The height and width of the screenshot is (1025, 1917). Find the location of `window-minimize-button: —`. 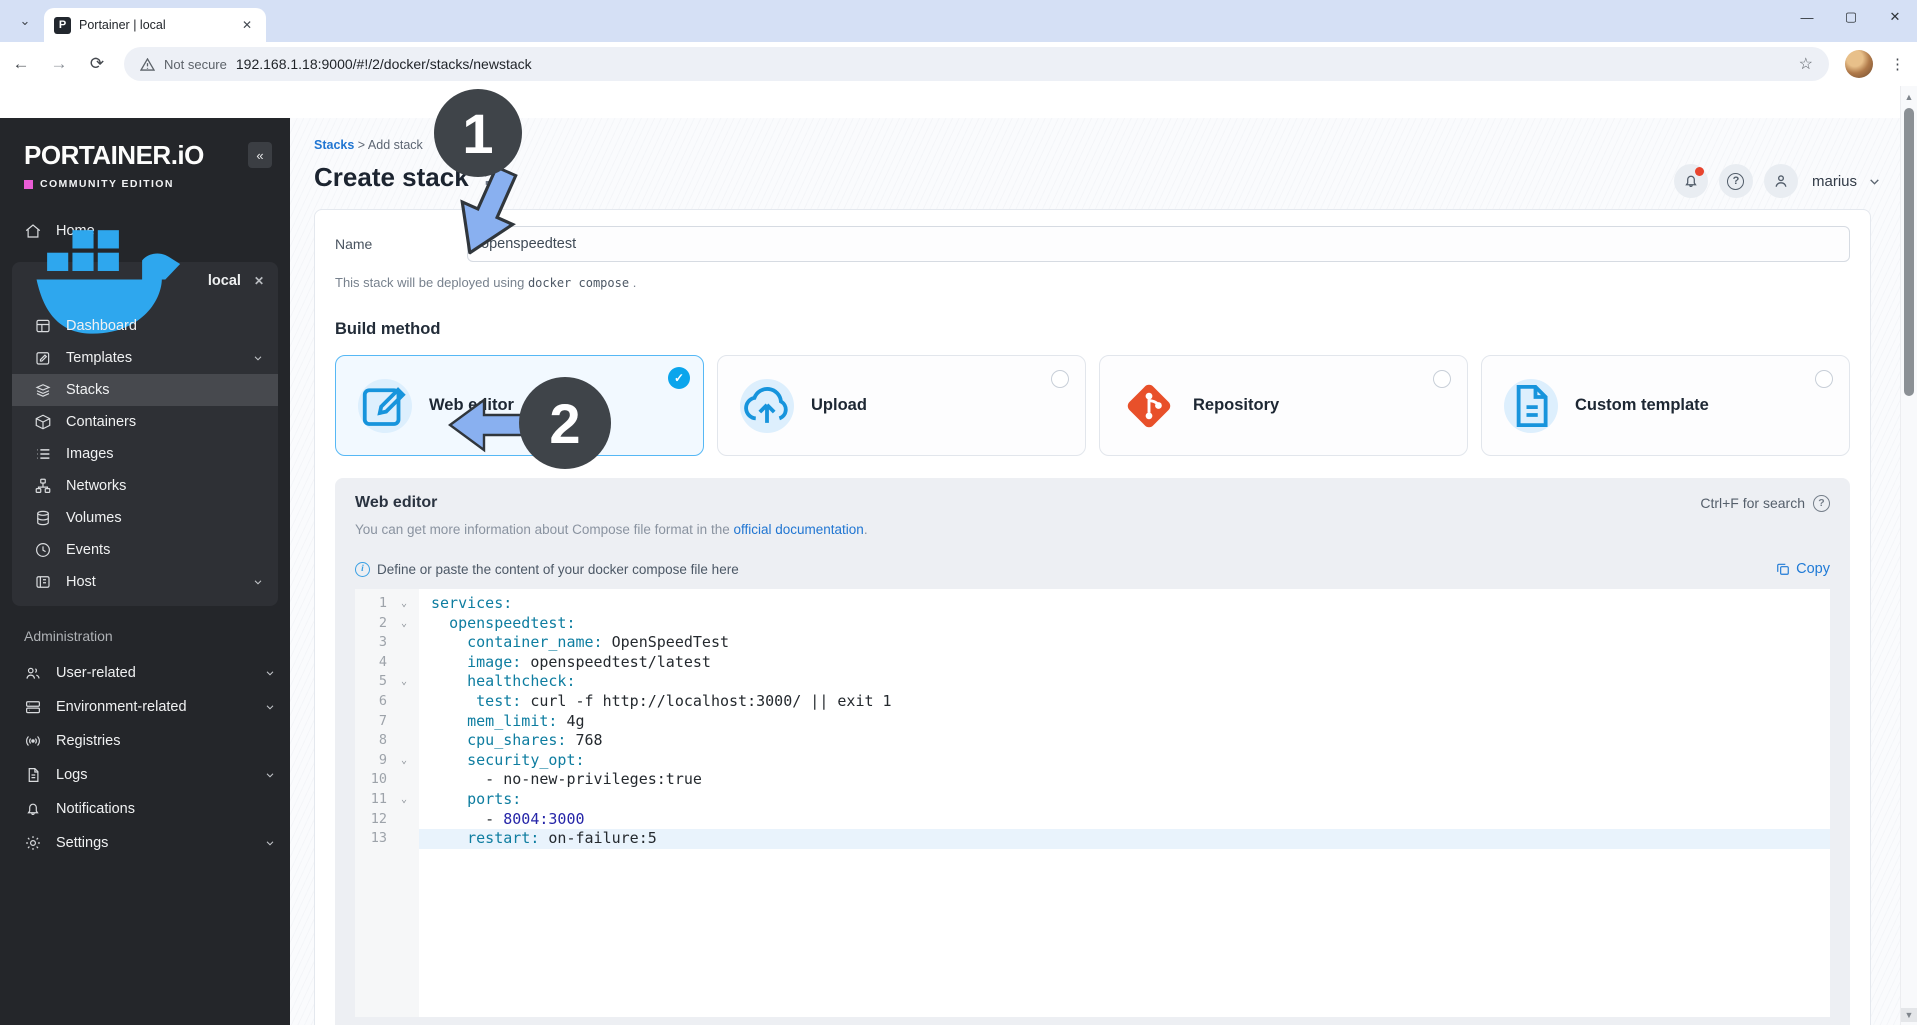

window-minimize-button: — is located at coordinates (1807, 17).